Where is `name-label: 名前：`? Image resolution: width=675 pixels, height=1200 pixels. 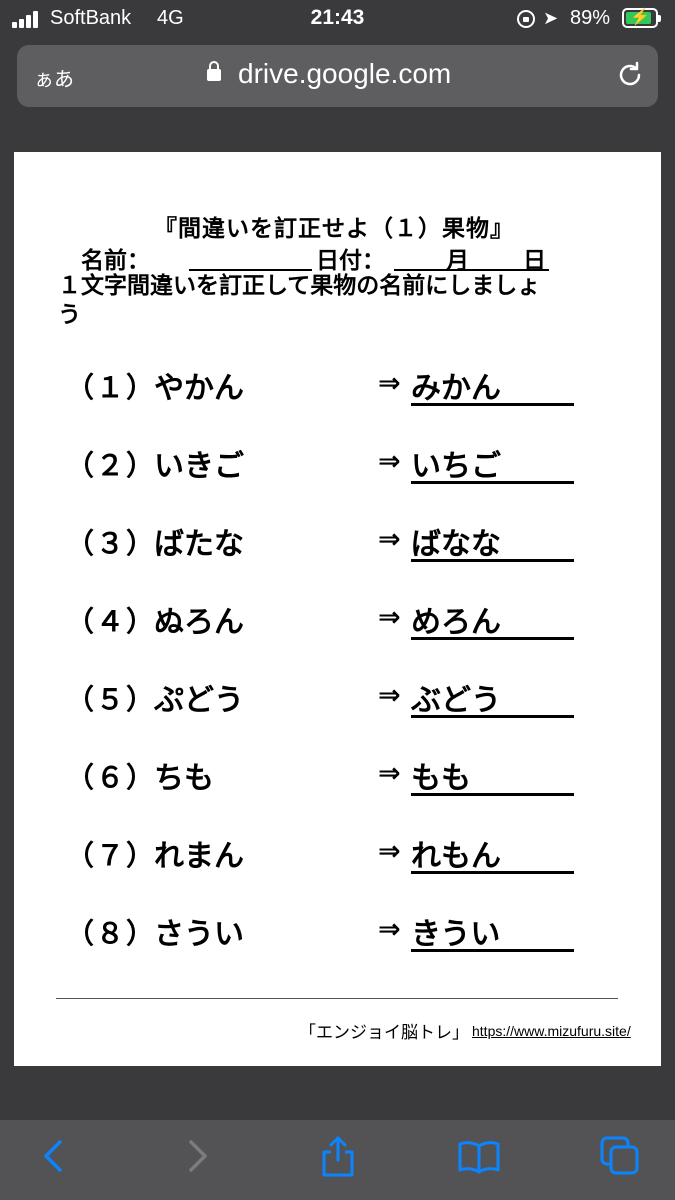
name-label: 名前： is located at coordinates (115, 261).